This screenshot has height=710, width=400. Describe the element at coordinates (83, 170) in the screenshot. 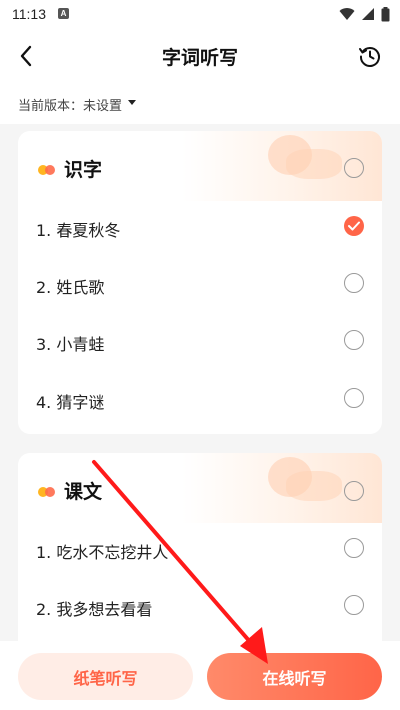

I see `section-title: 识字` at that location.